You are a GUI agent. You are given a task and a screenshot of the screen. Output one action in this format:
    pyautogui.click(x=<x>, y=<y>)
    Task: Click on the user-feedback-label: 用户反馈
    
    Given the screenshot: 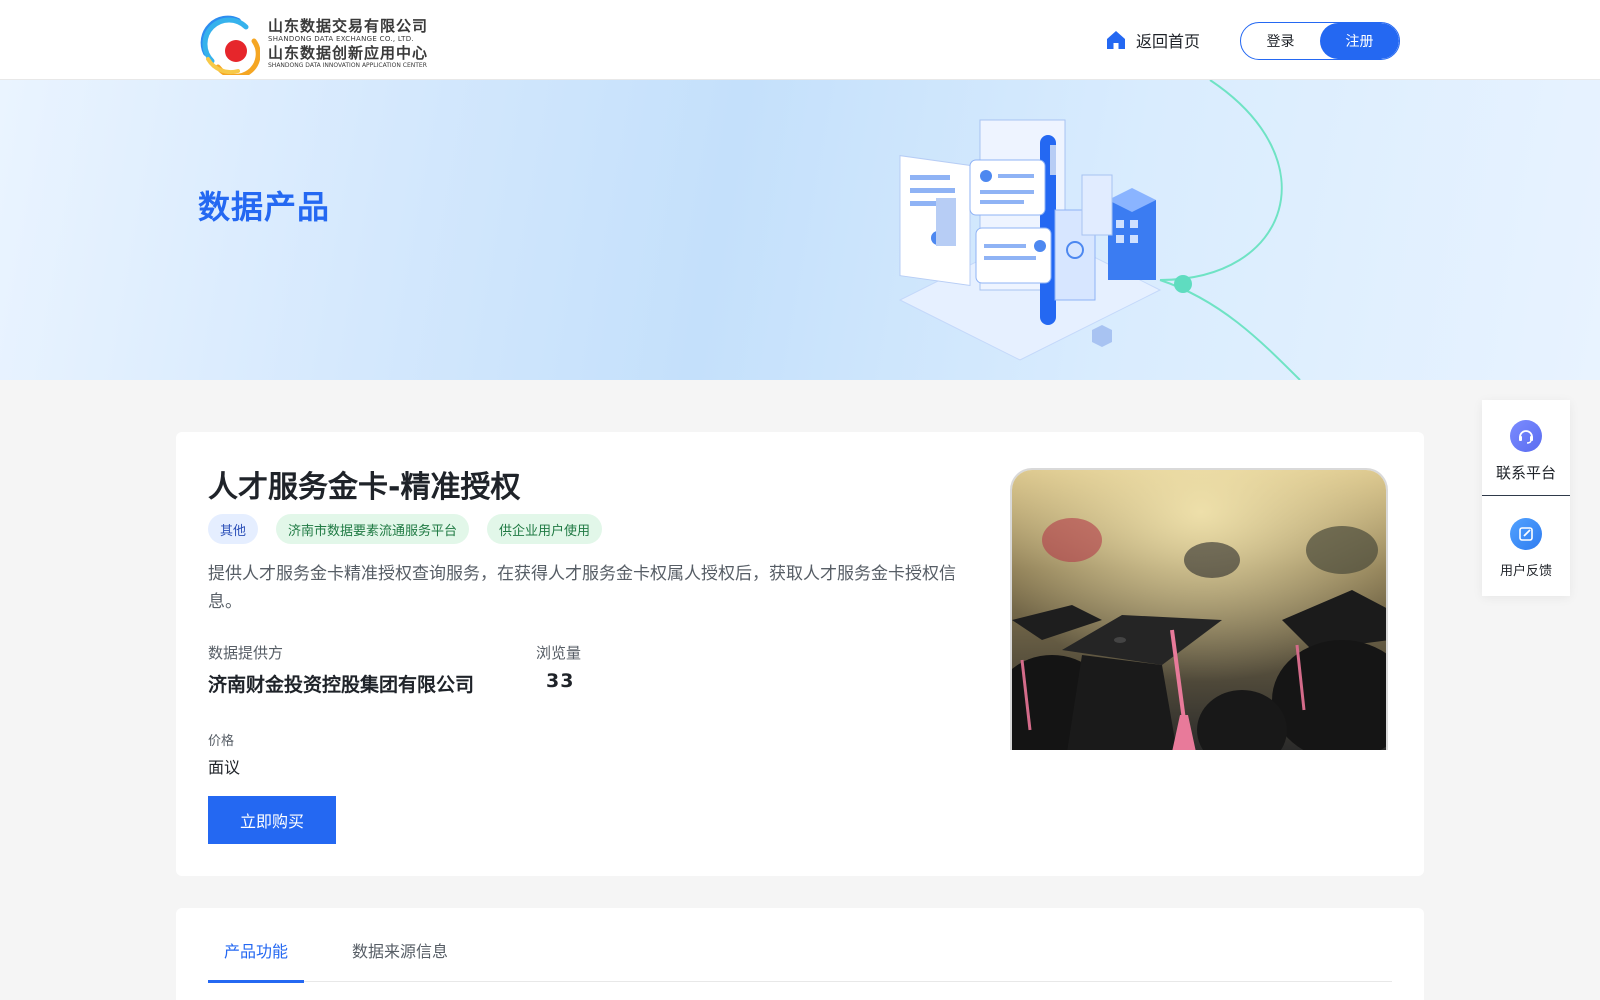 What is the action you would take?
    pyautogui.click(x=1525, y=571)
    